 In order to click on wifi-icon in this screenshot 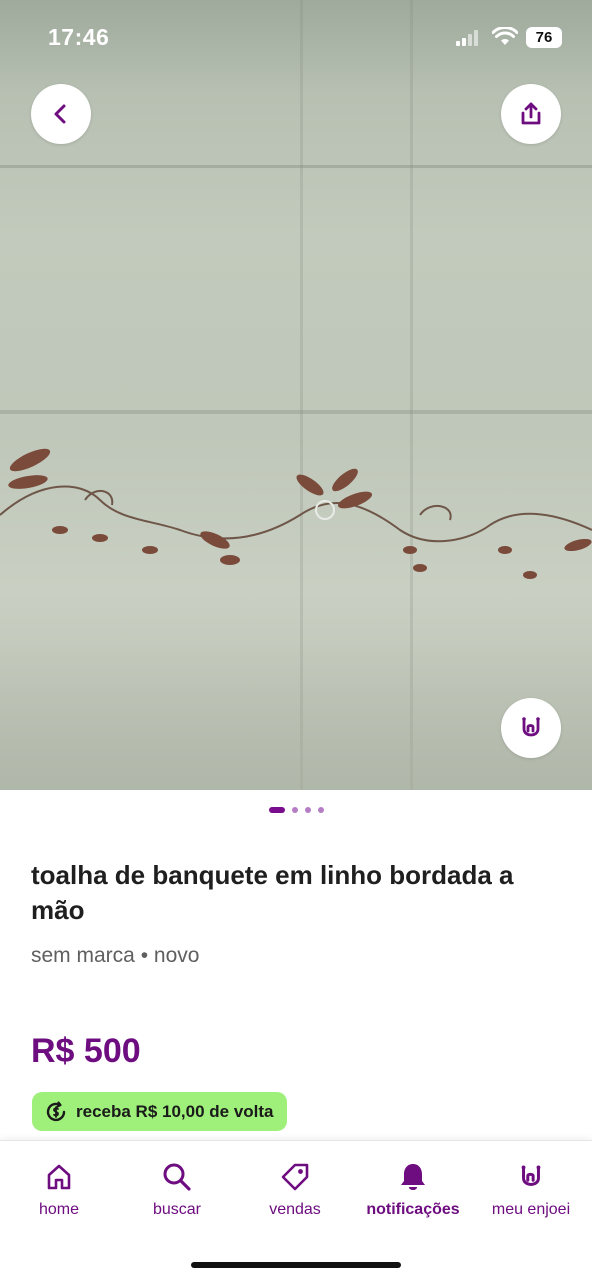, I will do `click(505, 36)`.